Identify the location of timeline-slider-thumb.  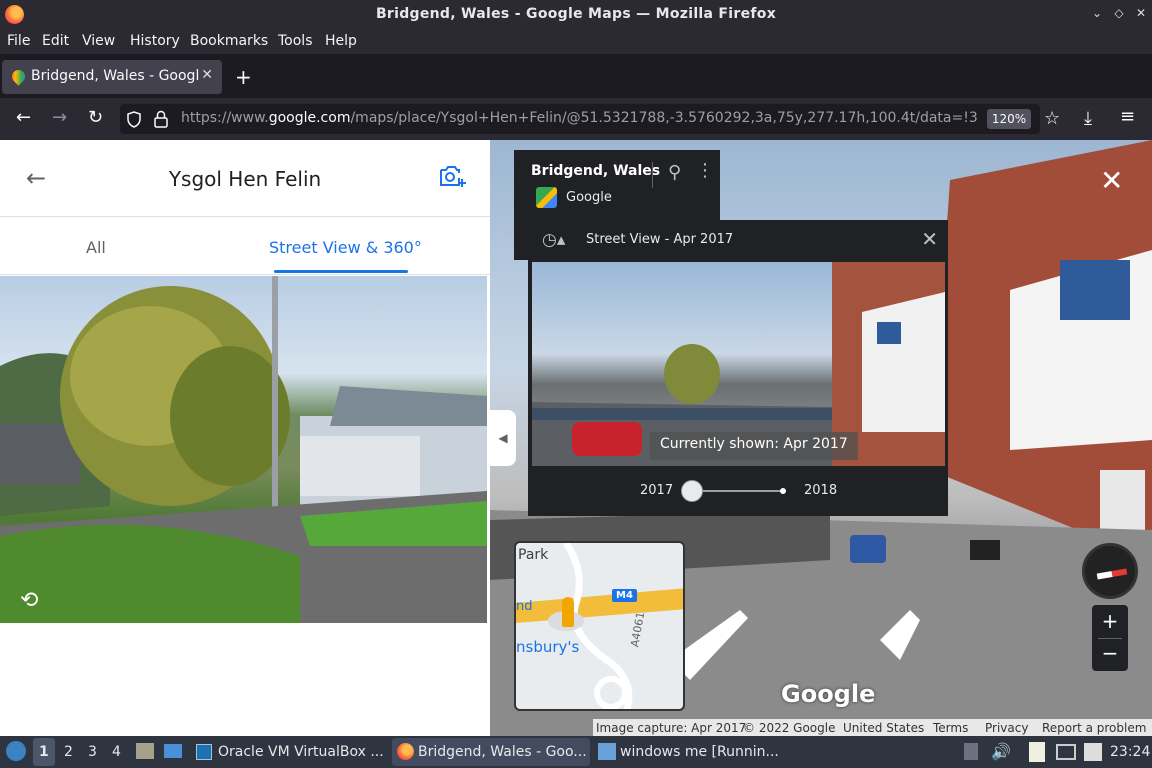
(692, 491).